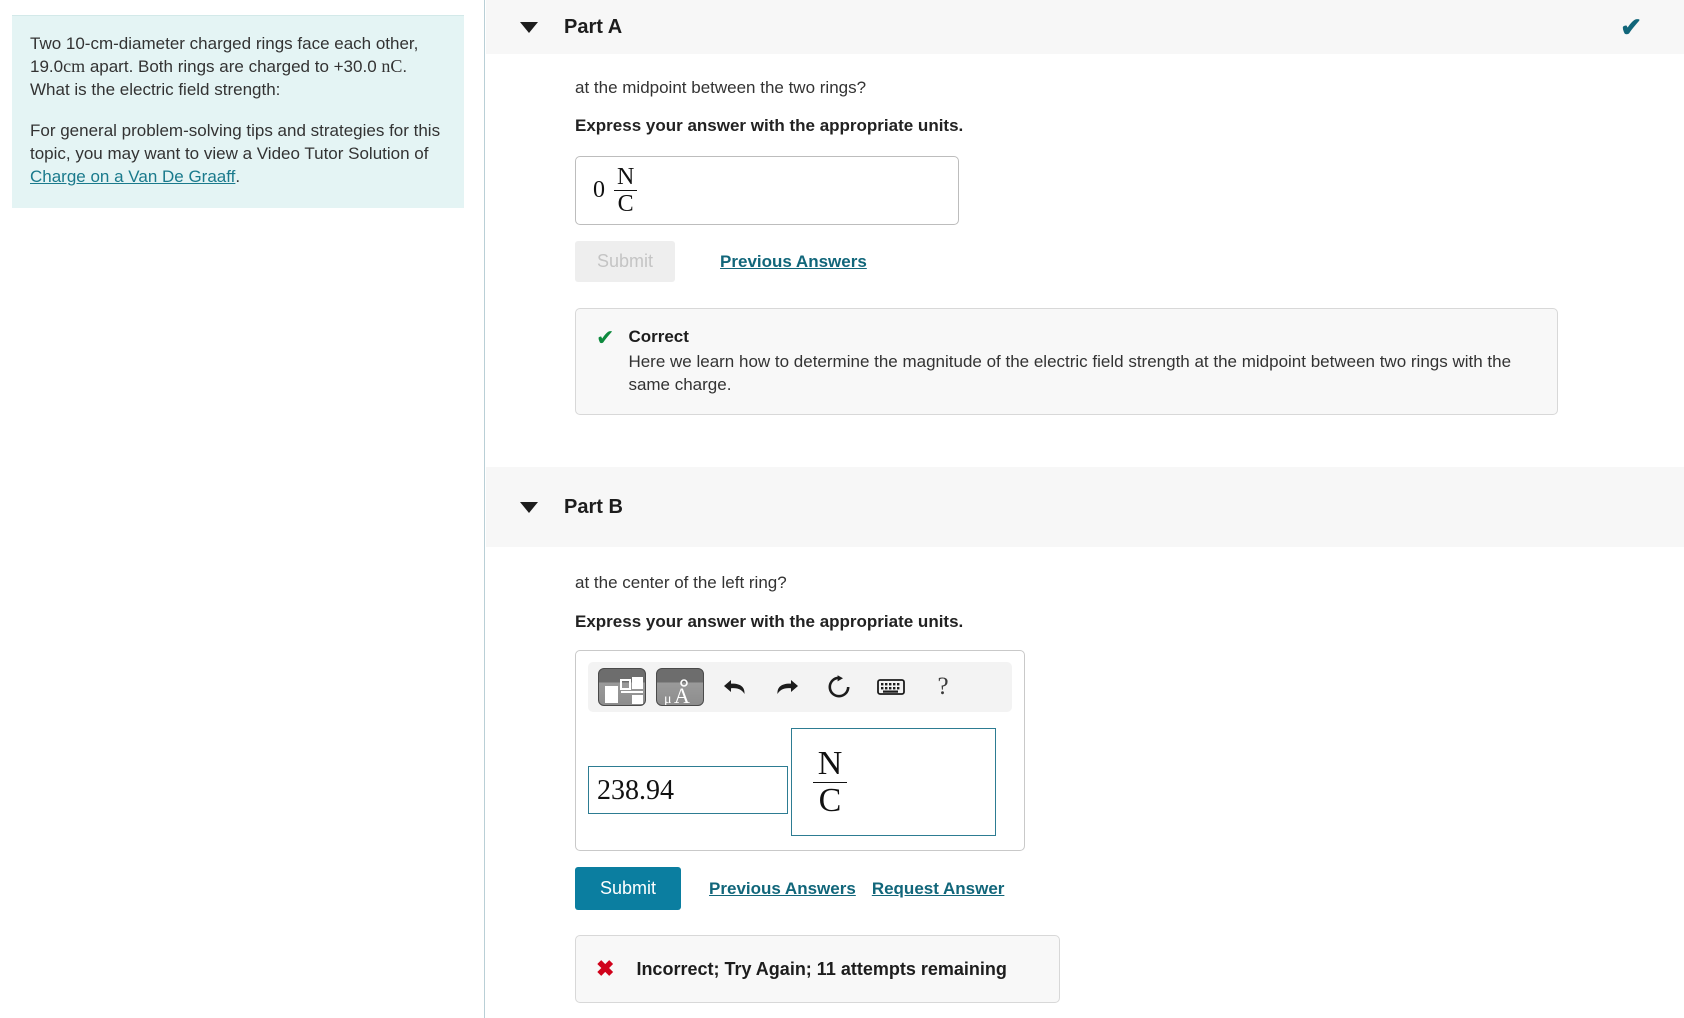 The width and height of the screenshot is (1684, 1018). Describe the element at coordinates (1129, 888) in the screenshot. I see `part-b-actions: Submit Previous Answers Request Answer` at that location.